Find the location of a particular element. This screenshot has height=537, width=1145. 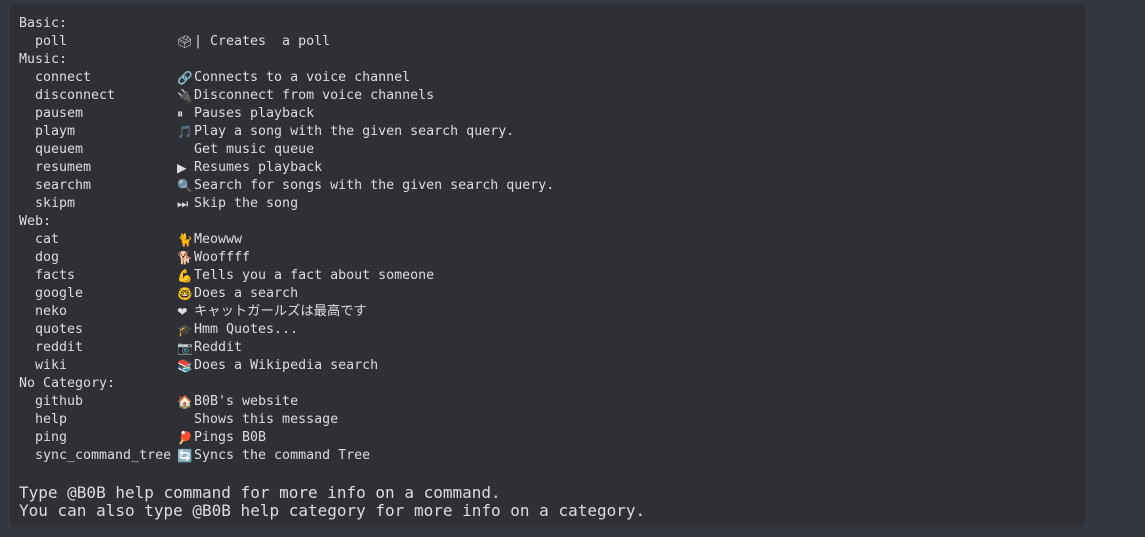

command-description: ❤ キャットガールズは最高です is located at coordinates (631, 312).